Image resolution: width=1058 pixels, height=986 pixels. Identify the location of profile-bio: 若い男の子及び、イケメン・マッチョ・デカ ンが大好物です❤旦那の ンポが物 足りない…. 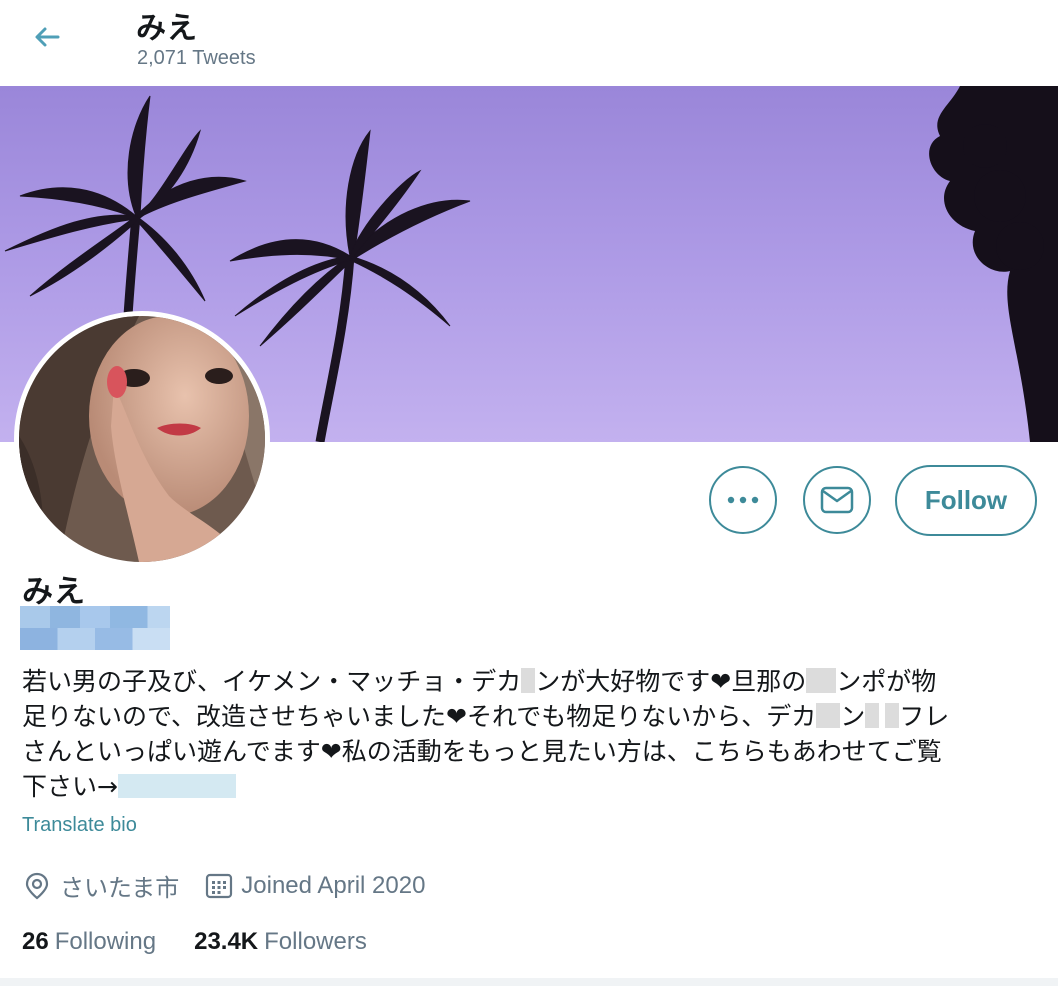
(527, 734).